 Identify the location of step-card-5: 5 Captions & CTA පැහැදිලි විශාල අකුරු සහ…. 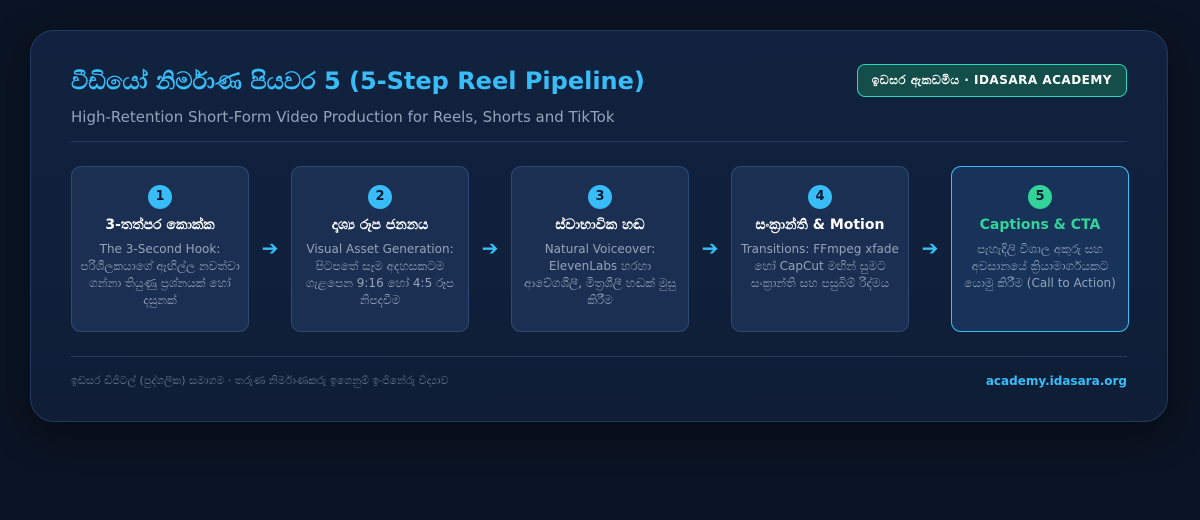
(1040, 249).